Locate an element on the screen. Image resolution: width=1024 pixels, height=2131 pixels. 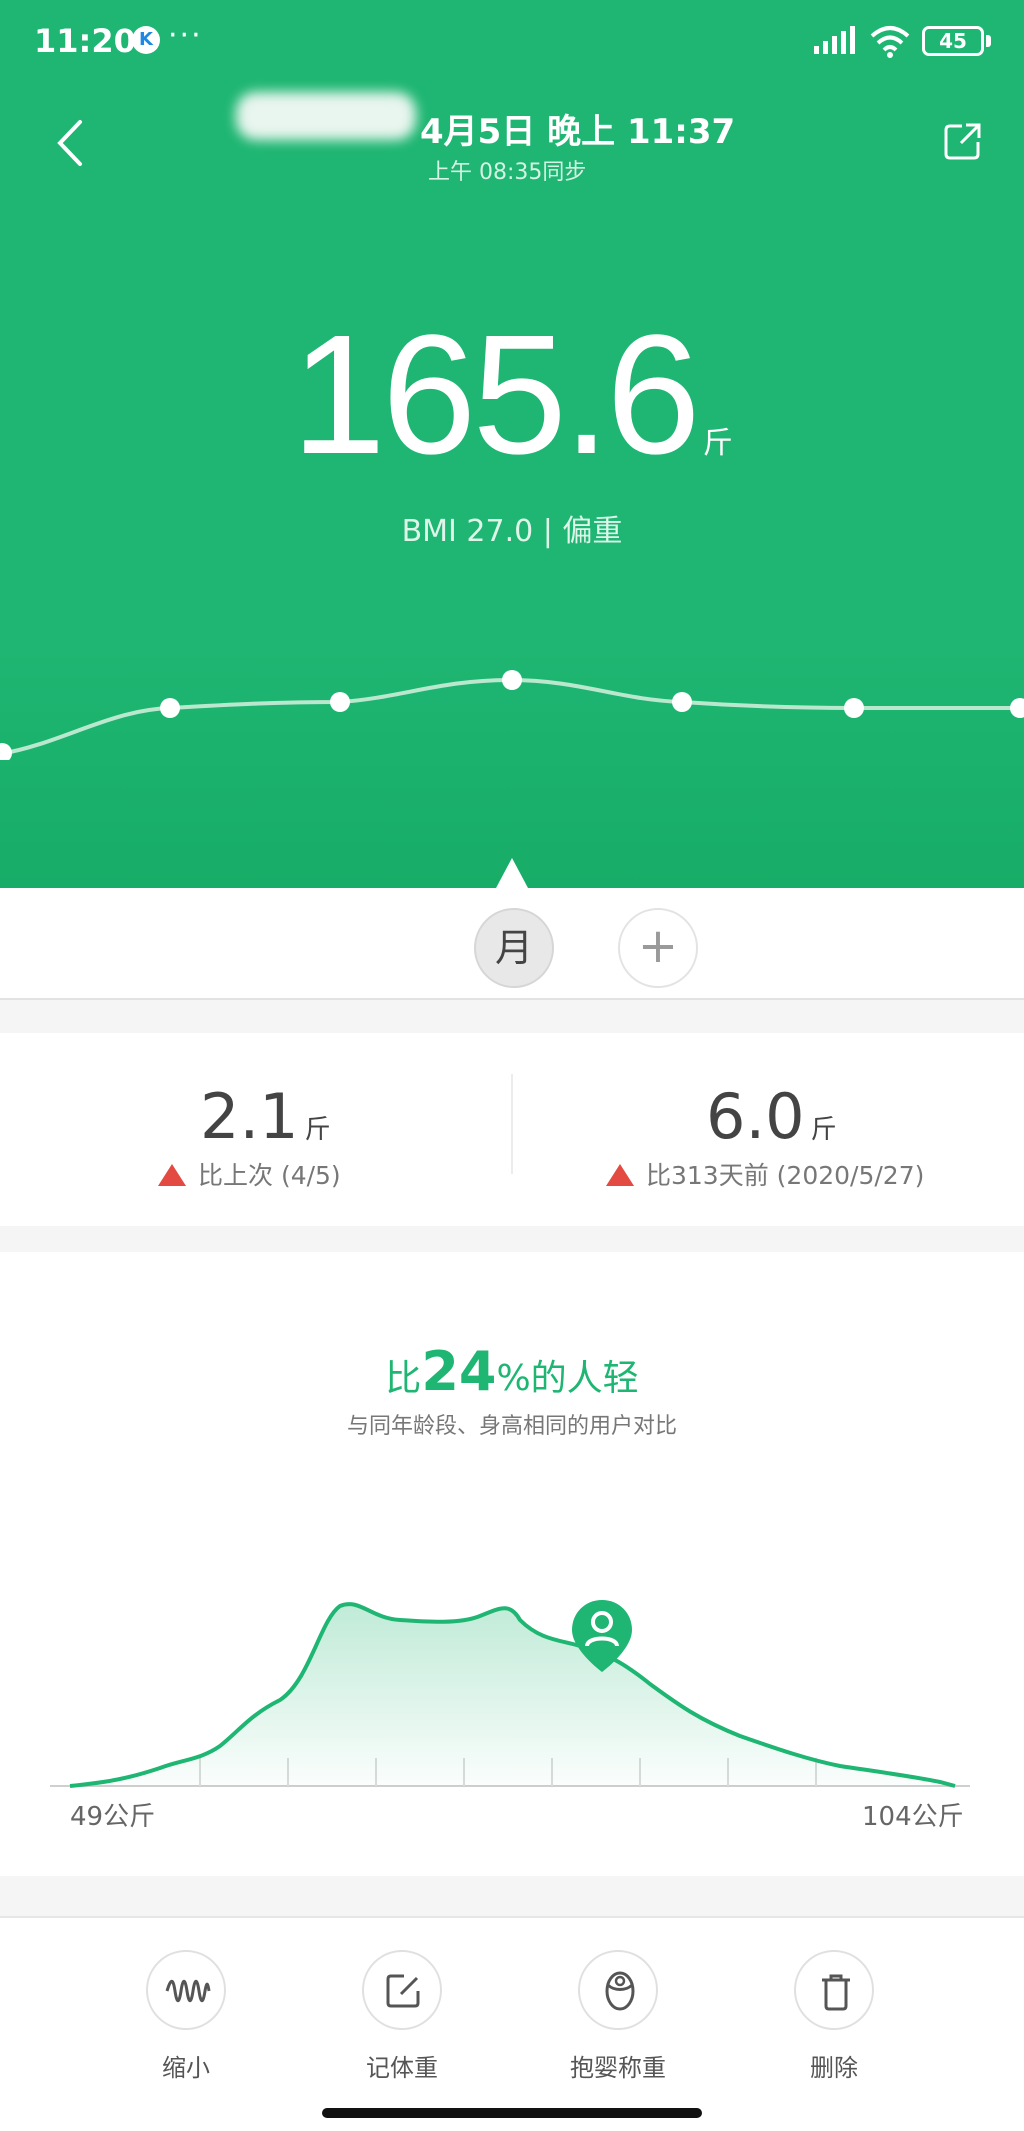
redacted-name is located at coordinates (326, 116).